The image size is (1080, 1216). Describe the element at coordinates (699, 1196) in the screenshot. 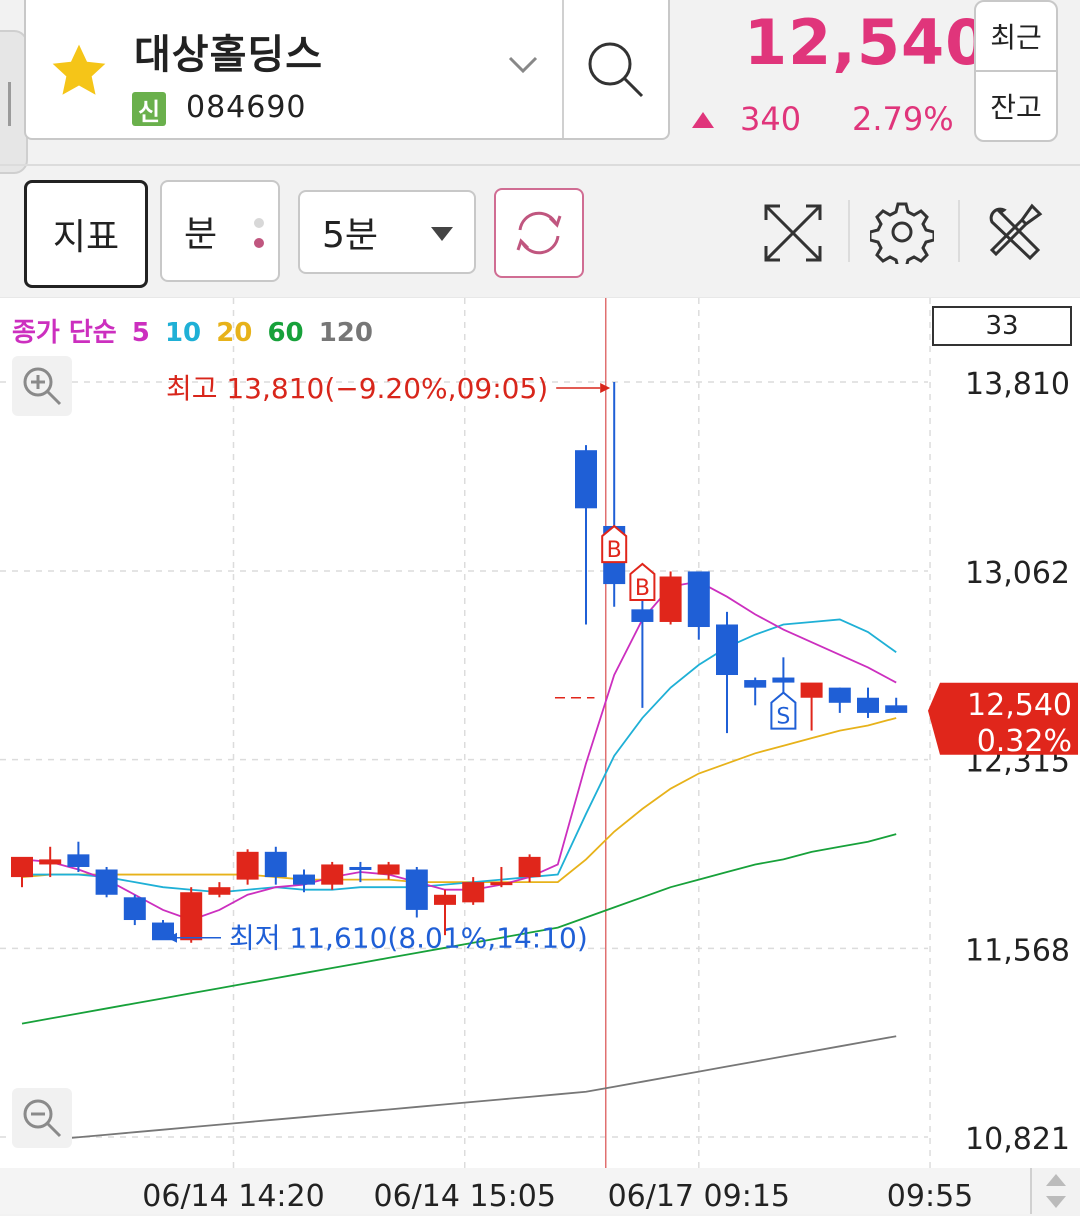

I see `x-tick-label: 06/17 09:15` at that location.